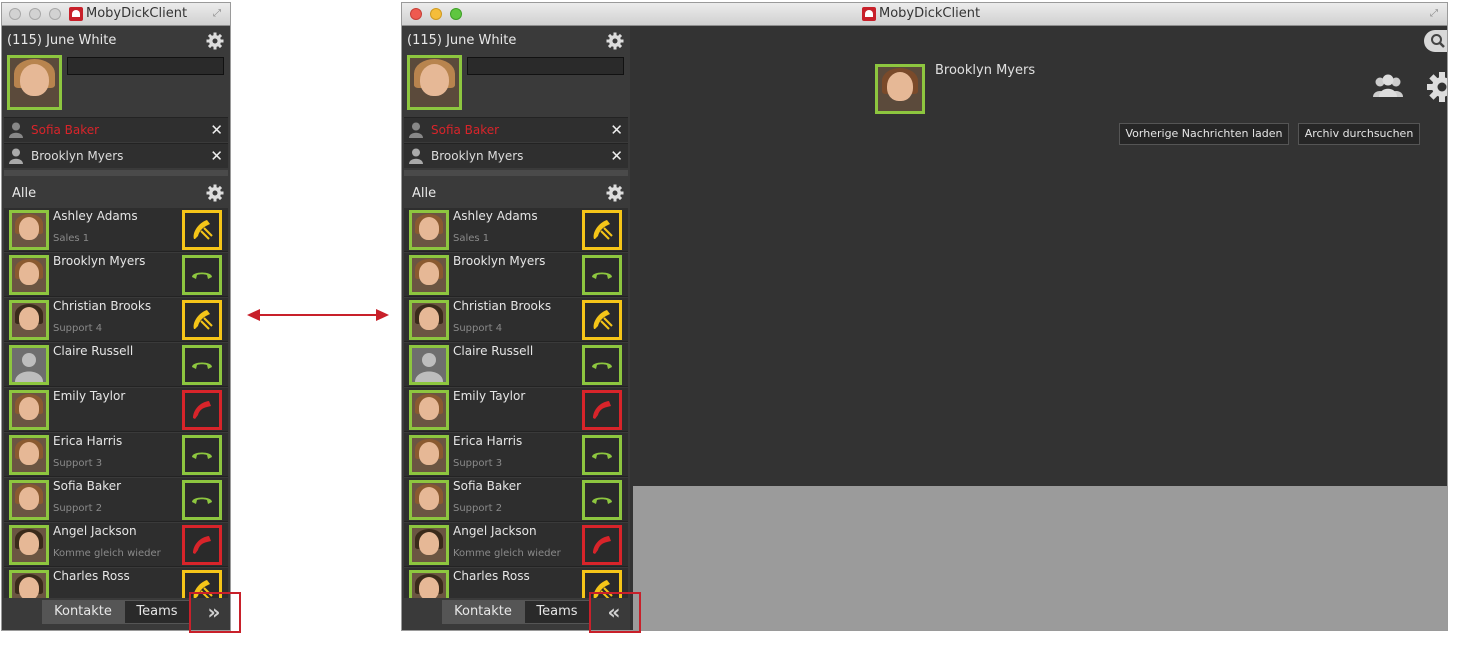 The height and width of the screenshot is (652, 1467). I want to click on contact-subtitle: Support 2, so click(478, 508).